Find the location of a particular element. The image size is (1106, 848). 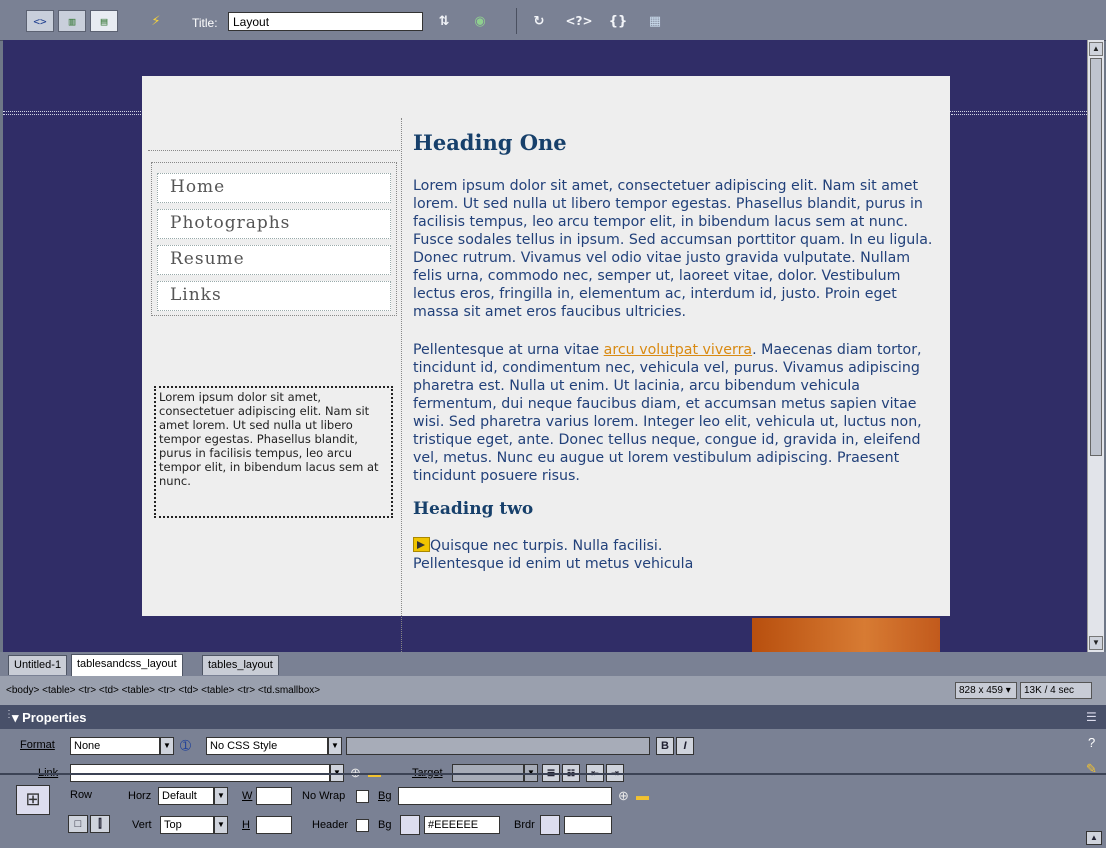

properties-divider is located at coordinates (553, 774).